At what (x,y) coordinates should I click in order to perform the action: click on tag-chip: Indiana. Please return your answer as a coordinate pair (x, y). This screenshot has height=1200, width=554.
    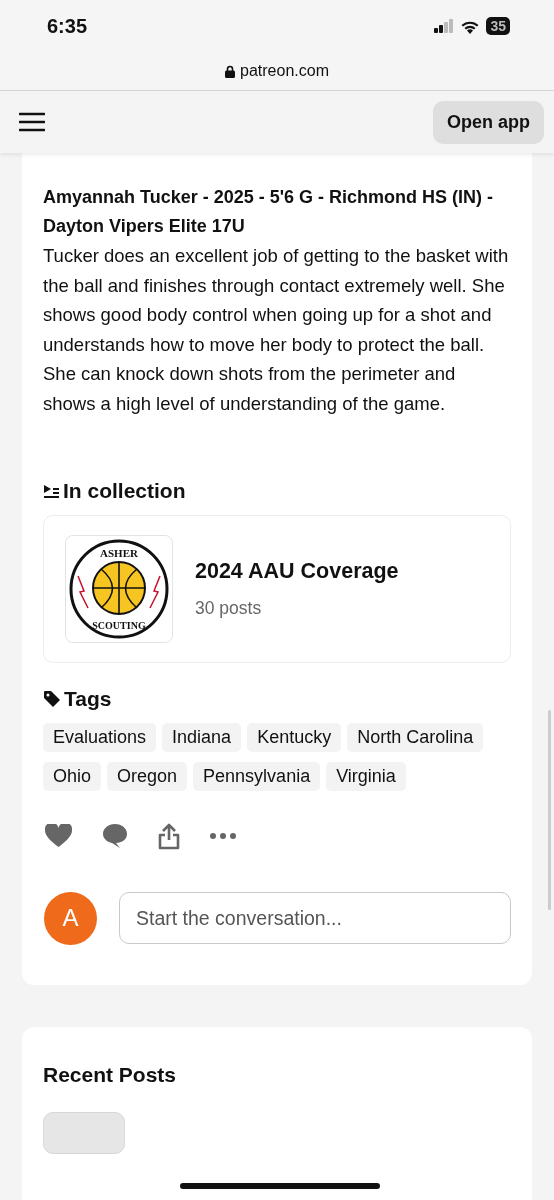
    Looking at the image, I should click on (202, 737).